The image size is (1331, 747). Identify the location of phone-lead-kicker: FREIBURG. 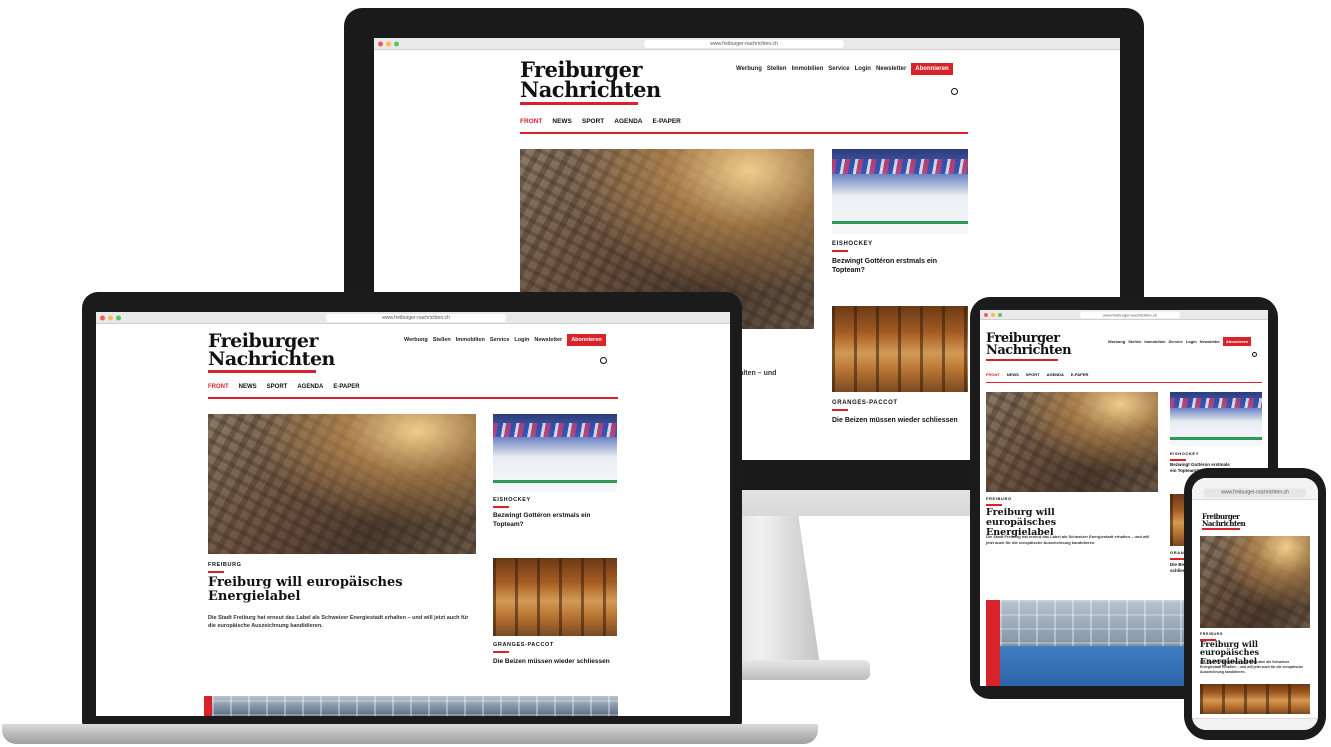
(1212, 636).